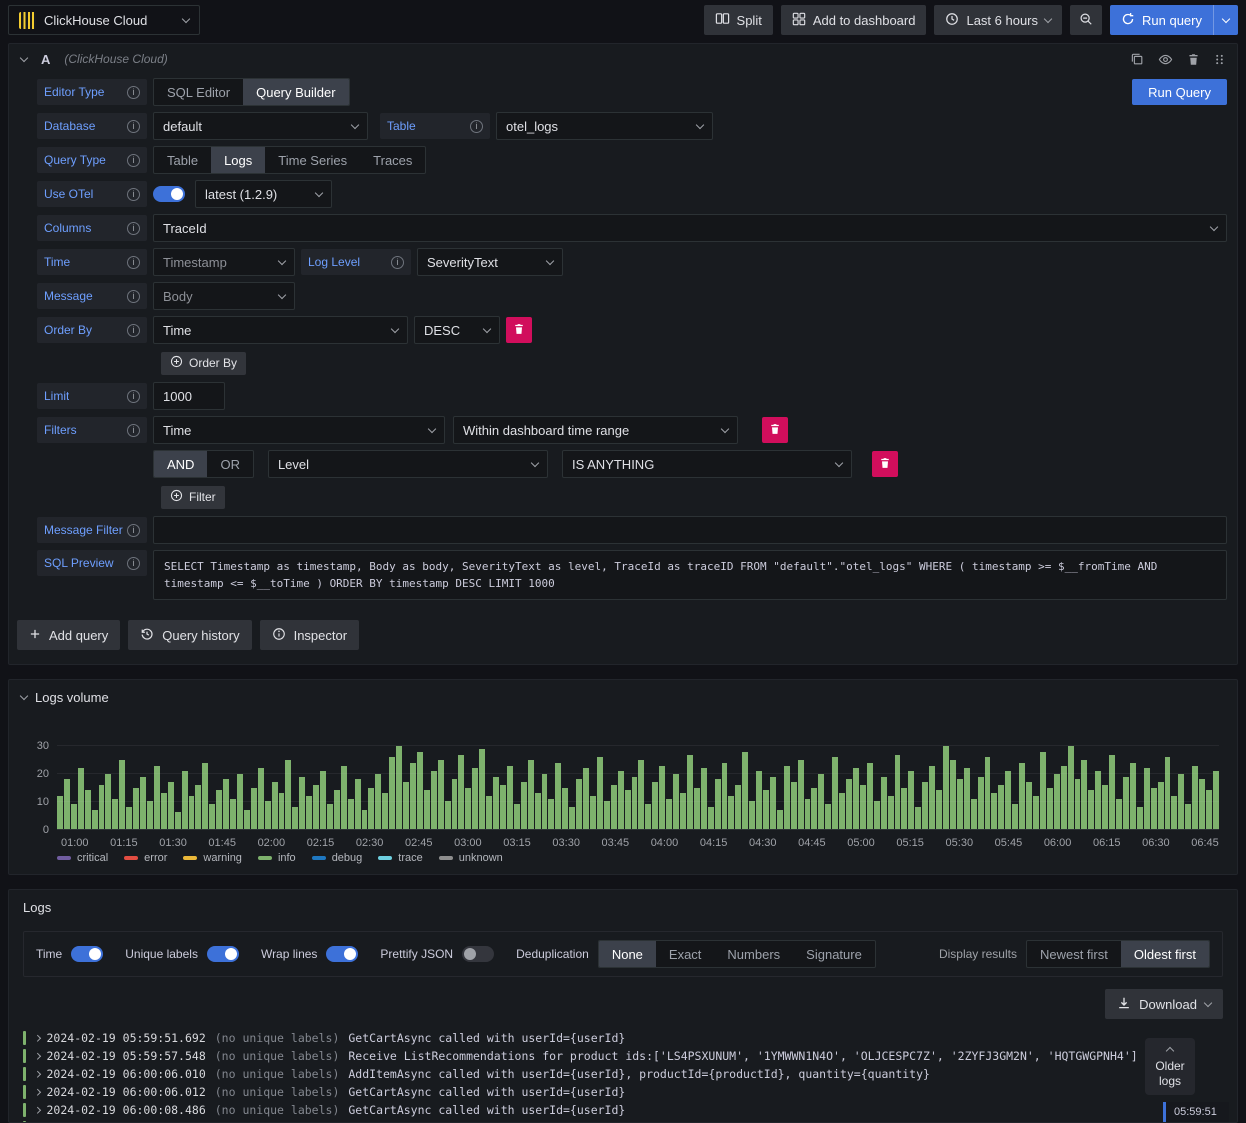  What do you see at coordinates (263, 194) in the screenshot?
I see `otel-version-select: latest (1.2.9)` at bounding box center [263, 194].